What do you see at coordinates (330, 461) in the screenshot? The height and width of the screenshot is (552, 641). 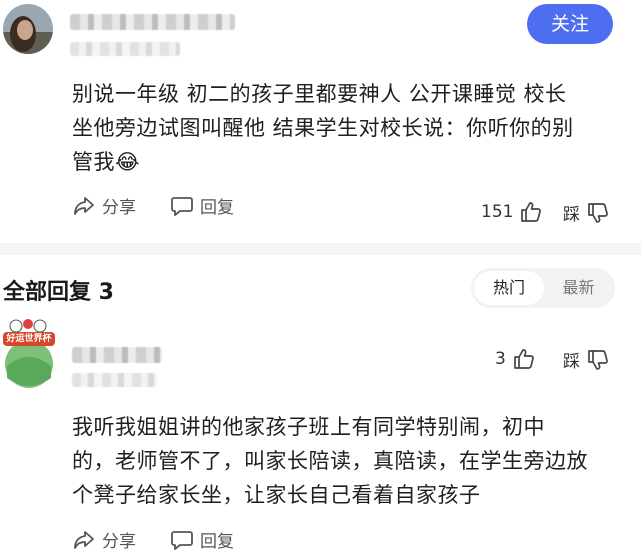 I see `reply-body-line: 的，老师管不了，叫家长陪读，真陪读，在学生旁边放` at bounding box center [330, 461].